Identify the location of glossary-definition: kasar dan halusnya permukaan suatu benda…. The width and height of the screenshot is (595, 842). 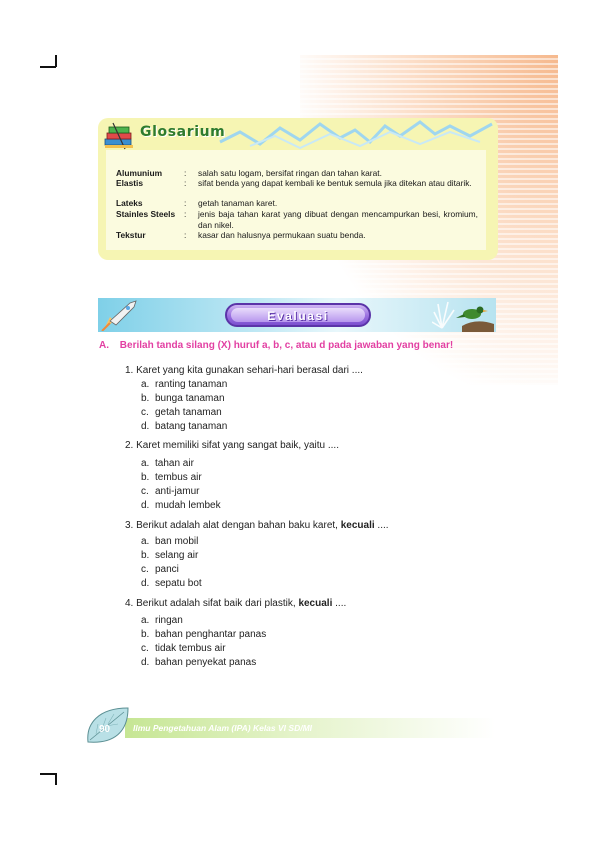
(282, 235).